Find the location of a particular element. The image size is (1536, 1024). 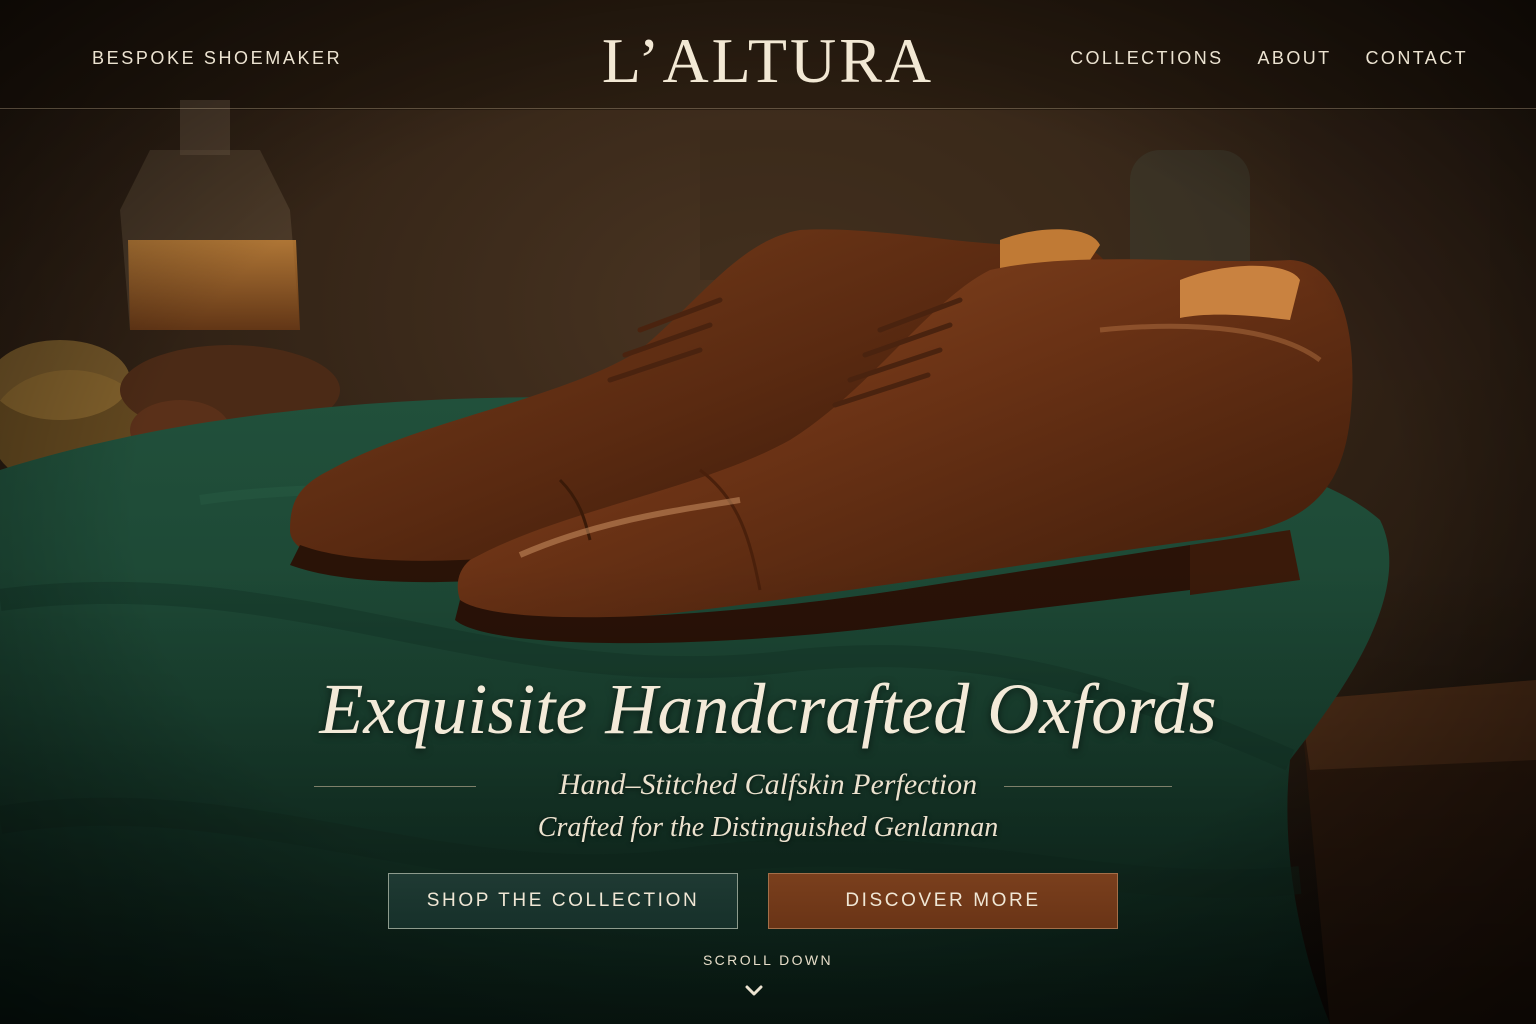

divider-left is located at coordinates (395, 786).